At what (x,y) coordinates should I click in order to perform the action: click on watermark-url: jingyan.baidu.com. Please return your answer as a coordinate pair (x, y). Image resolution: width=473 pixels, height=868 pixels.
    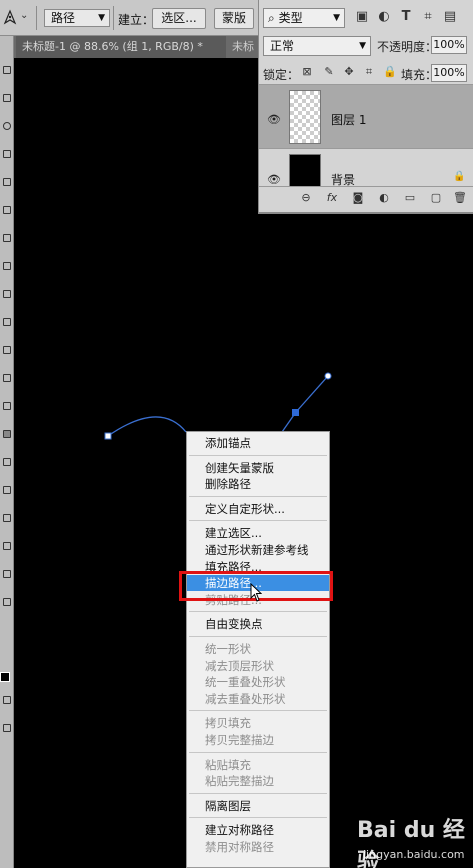
    Looking at the image, I should click on (414, 854).